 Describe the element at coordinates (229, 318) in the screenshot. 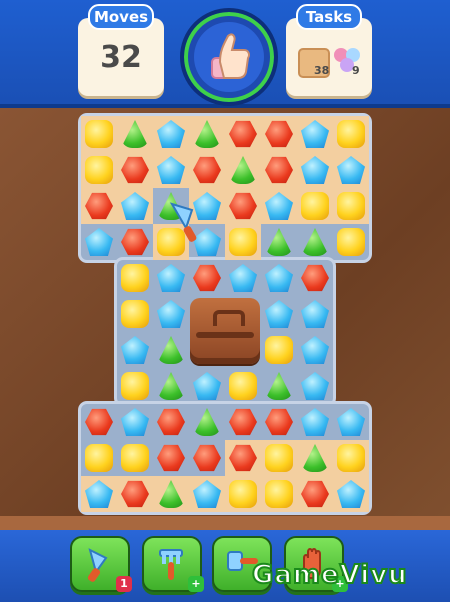

I see `crate-handle` at that location.